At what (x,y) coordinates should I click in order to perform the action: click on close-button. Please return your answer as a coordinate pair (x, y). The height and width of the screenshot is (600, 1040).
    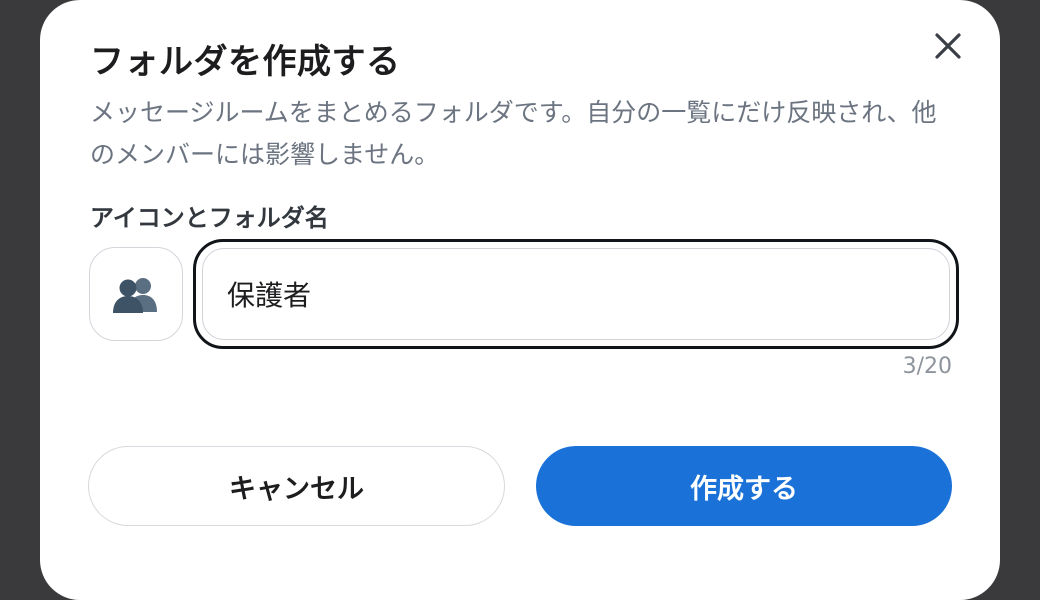
    Looking at the image, I should click on (948, 46).